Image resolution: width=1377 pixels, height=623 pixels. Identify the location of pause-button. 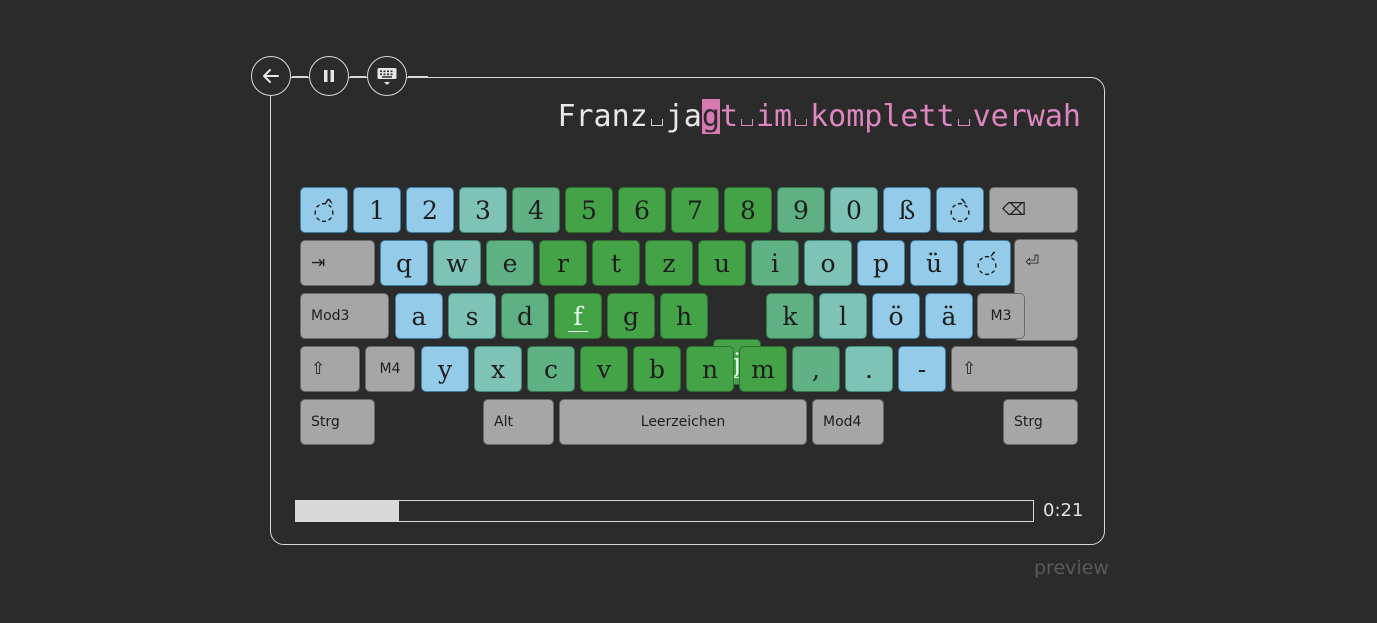
(329, 76).